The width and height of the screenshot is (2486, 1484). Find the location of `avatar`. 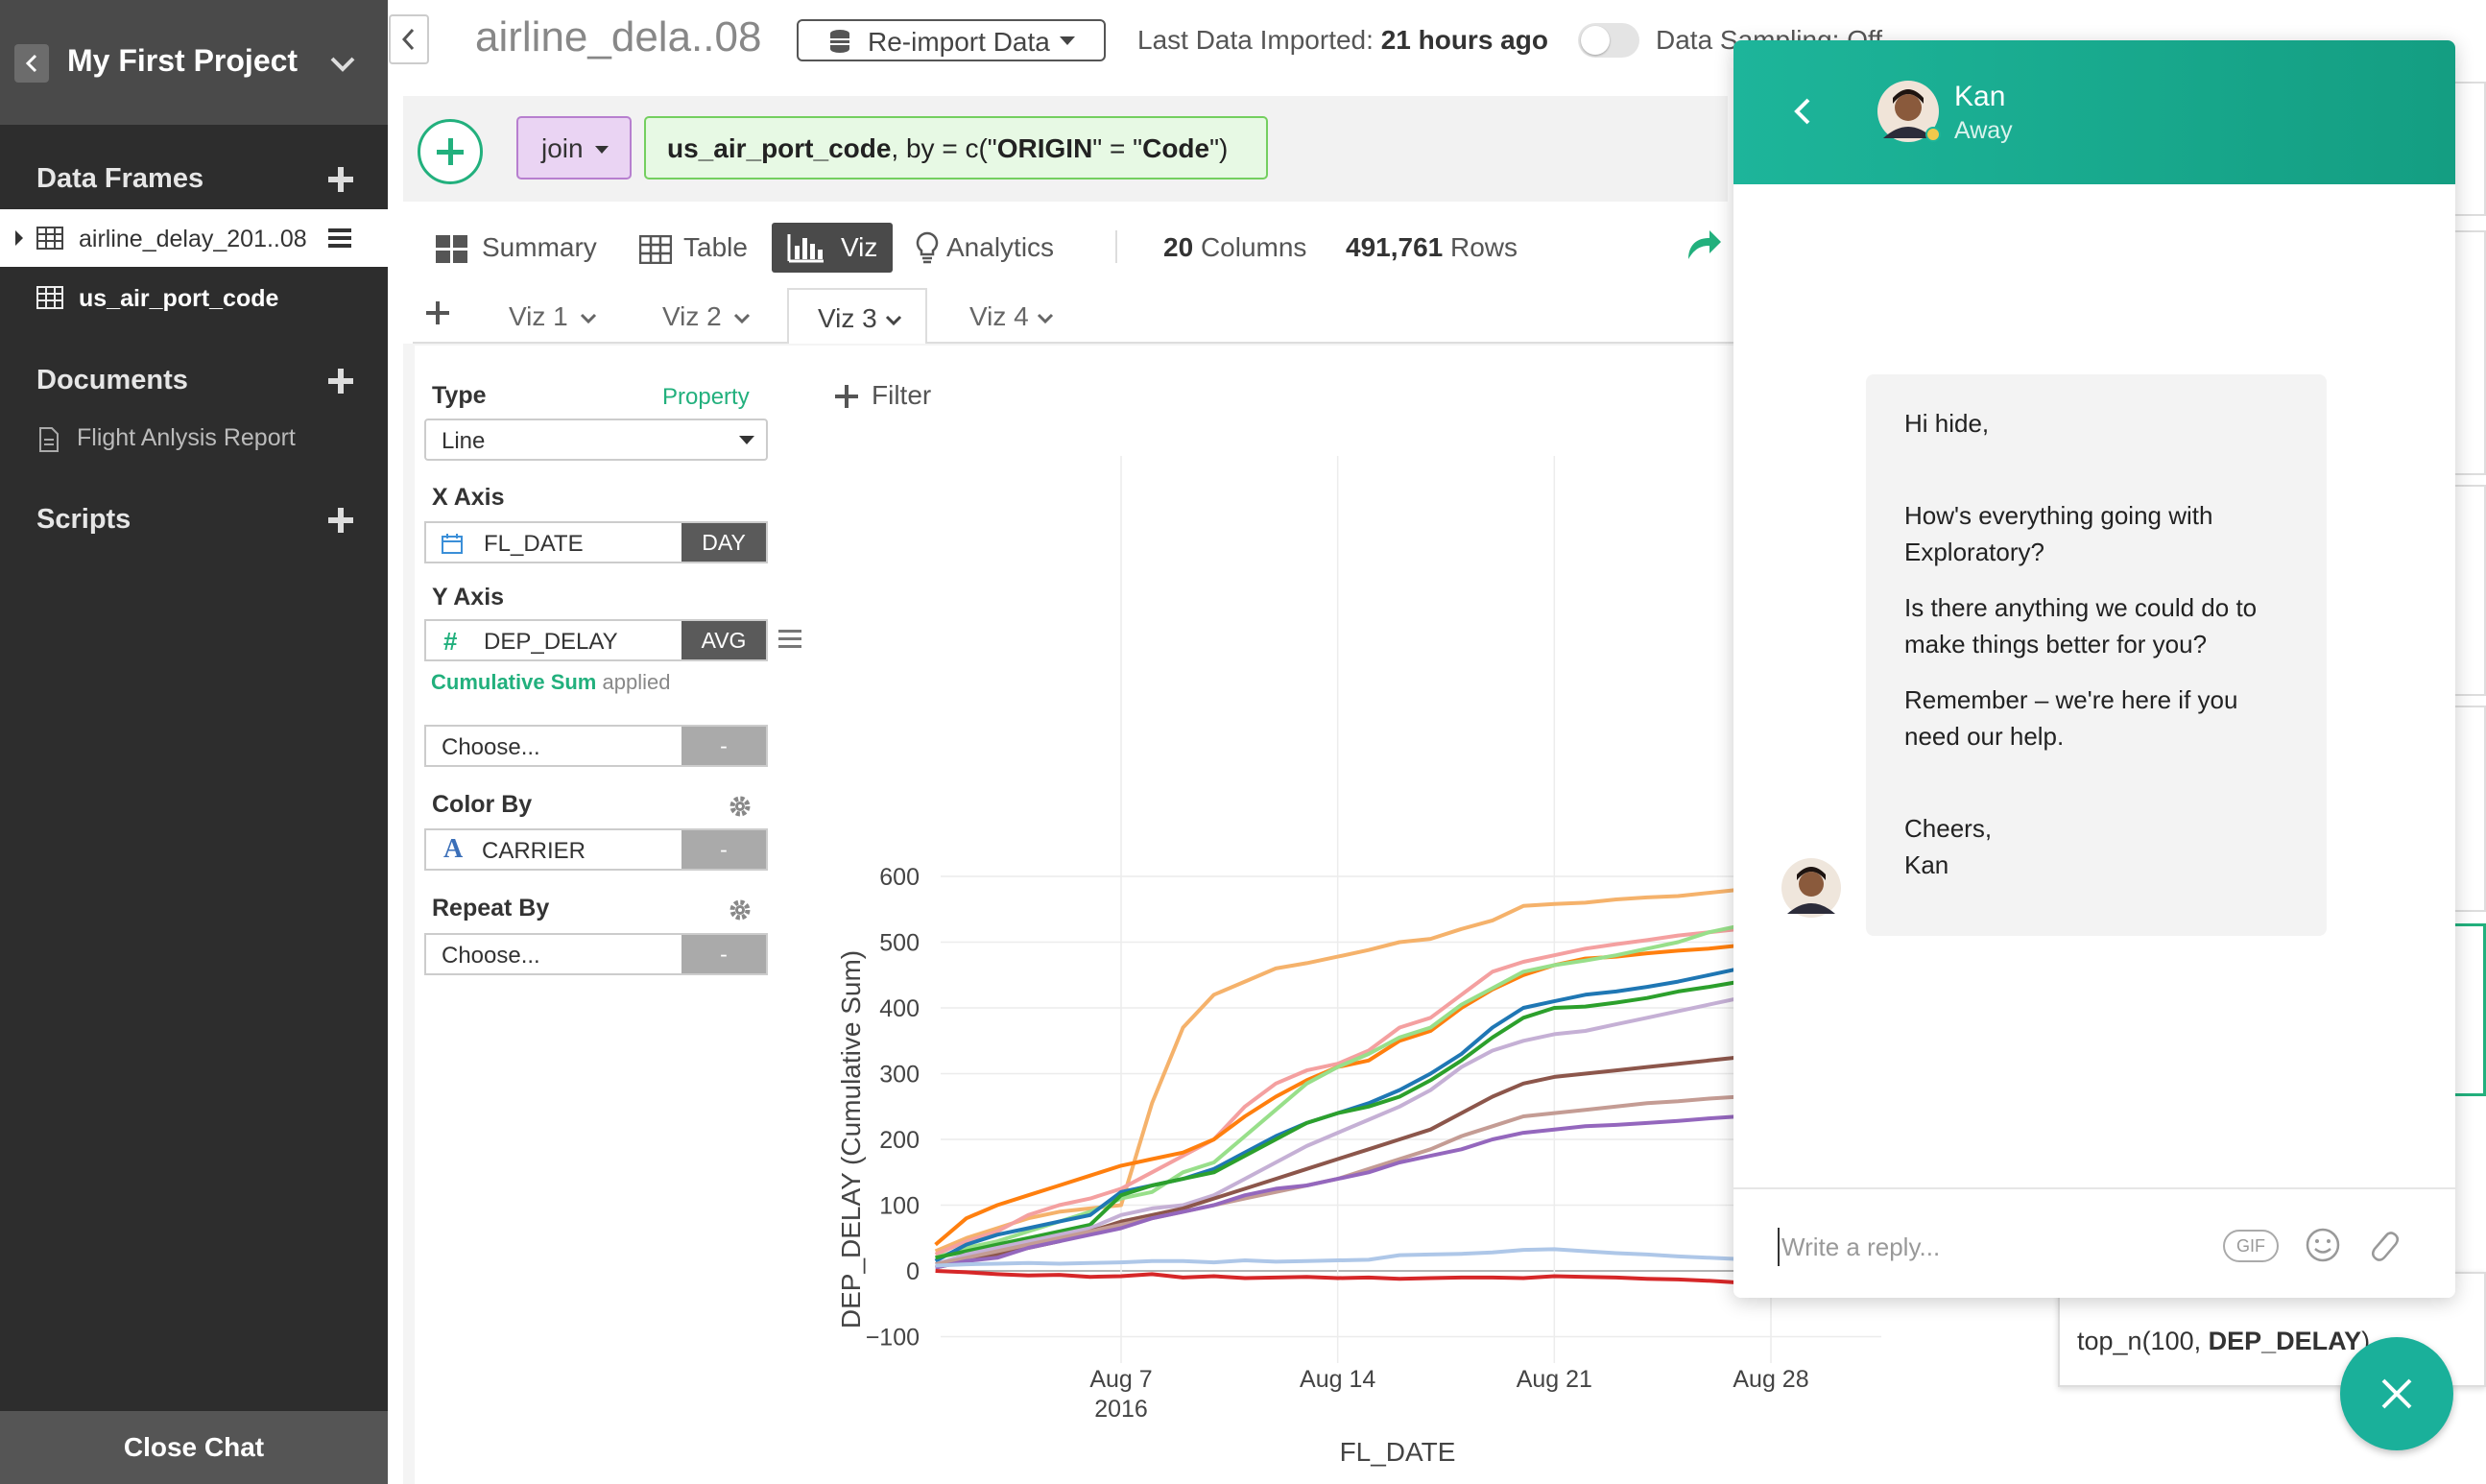

avatar is located at coordinates (1811, 888).